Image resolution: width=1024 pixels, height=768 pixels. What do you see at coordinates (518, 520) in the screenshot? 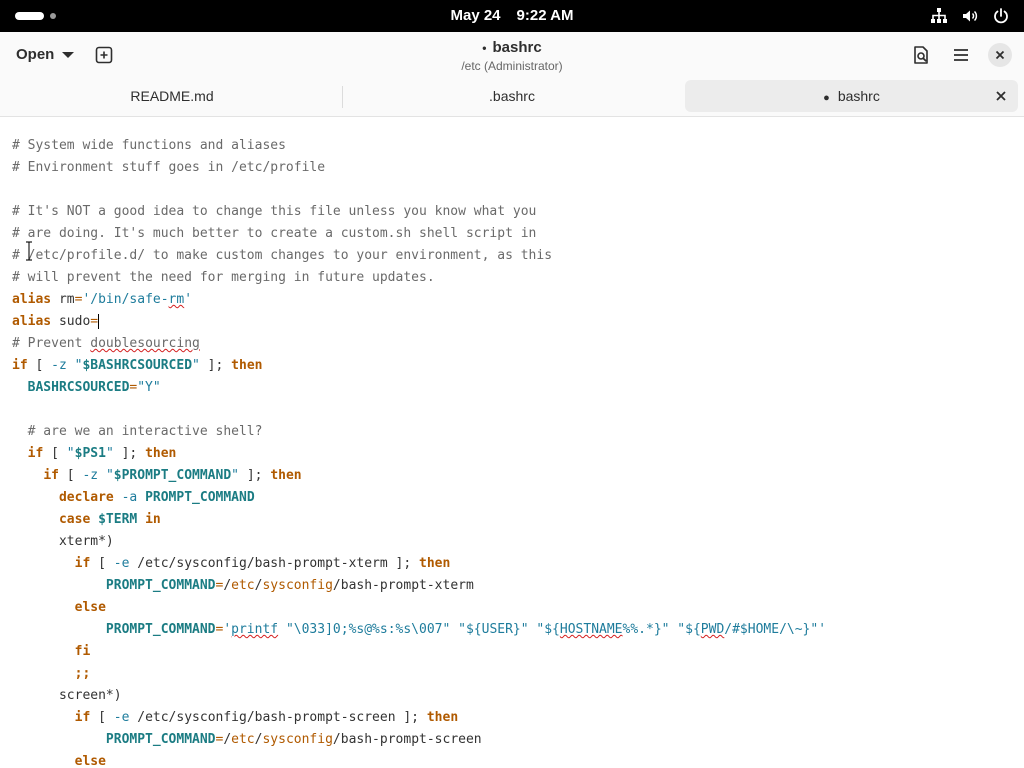
I see `code-line: case $TERM in` at bounding box center [518, 520].